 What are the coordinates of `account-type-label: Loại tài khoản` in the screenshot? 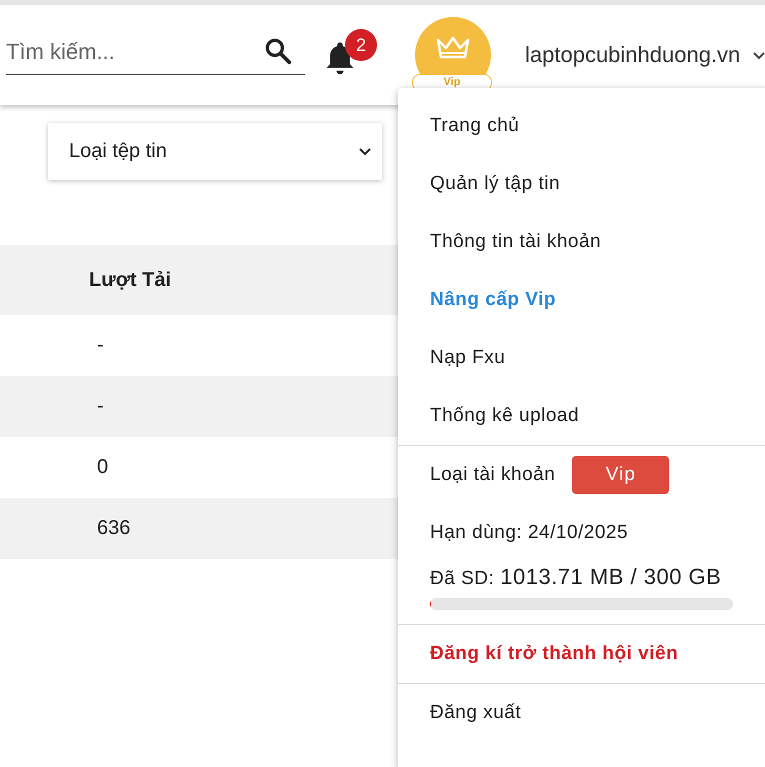 It's located at (493, 475).